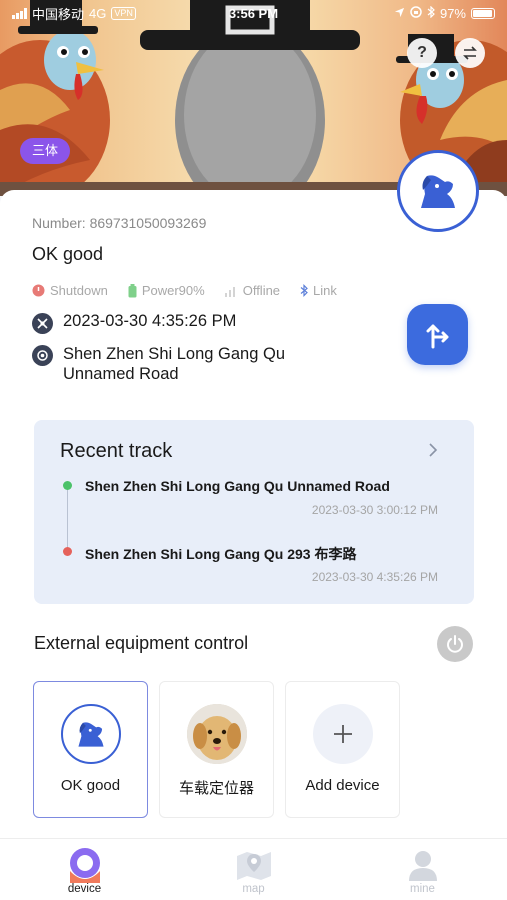 The image size is (507, 900). Describe the element at coordinates (261, 290) in the screenshot. I see `offline-label: Offline` at that location.